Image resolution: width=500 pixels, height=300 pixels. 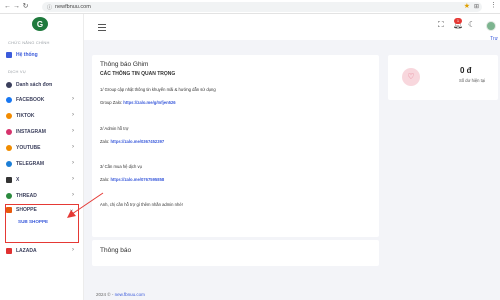 I want to click on hamburger-menu-icon, so click(x=102, y=28).